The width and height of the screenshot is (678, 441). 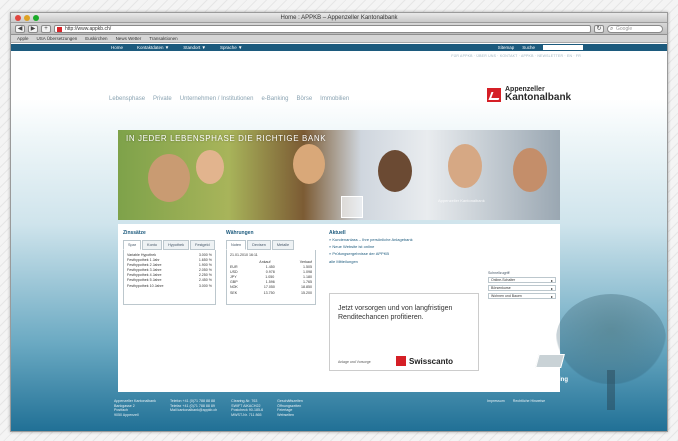 I want to click on hero-person-father, so click(x=169, y=178).